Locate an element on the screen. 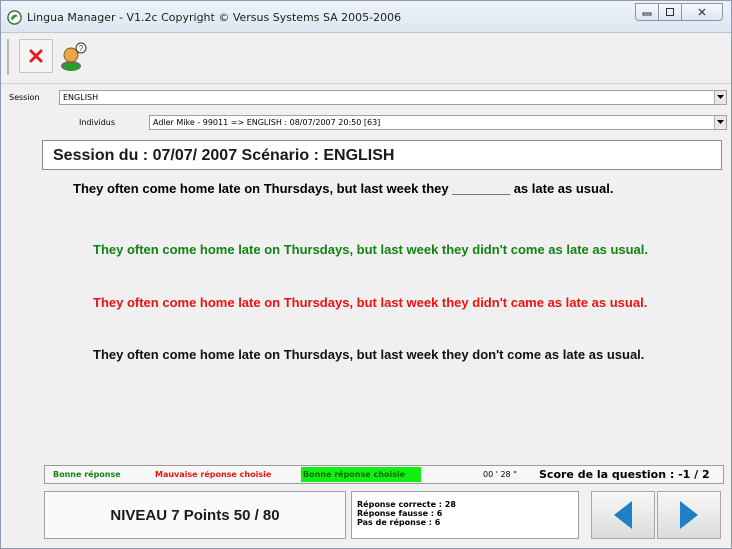 Image resolution: width=732 pixels, height=549 pixels. red-x-icon is located at coordinates (36, 56).